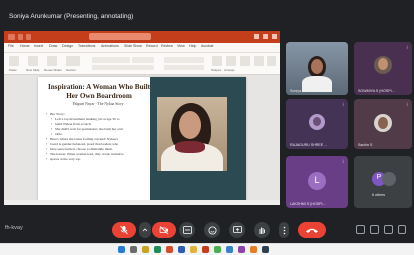 Image resolution: width=414 pixels, height=255 pixels. I want to click on shapes-icon, so click(217, 61).